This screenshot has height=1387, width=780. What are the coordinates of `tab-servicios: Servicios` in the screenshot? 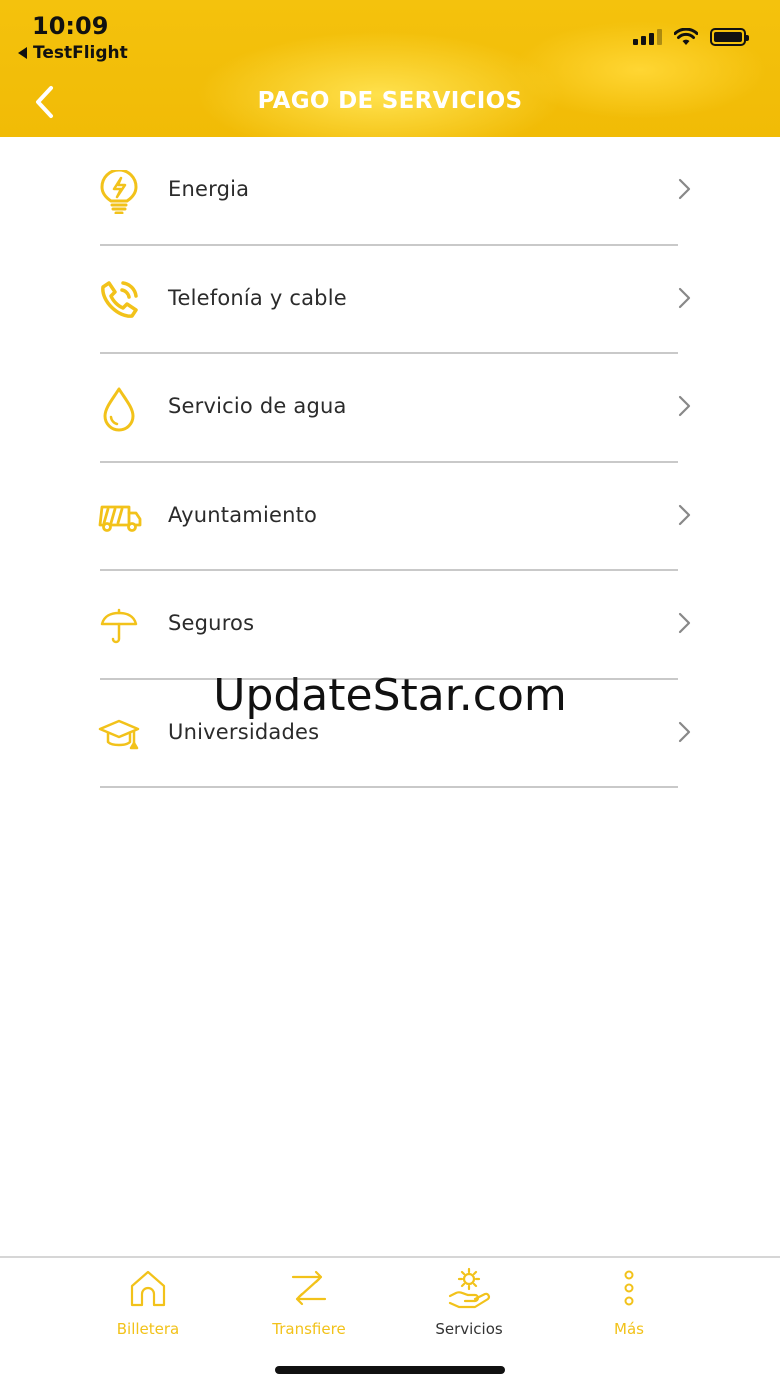 It's located at (469, 1302).